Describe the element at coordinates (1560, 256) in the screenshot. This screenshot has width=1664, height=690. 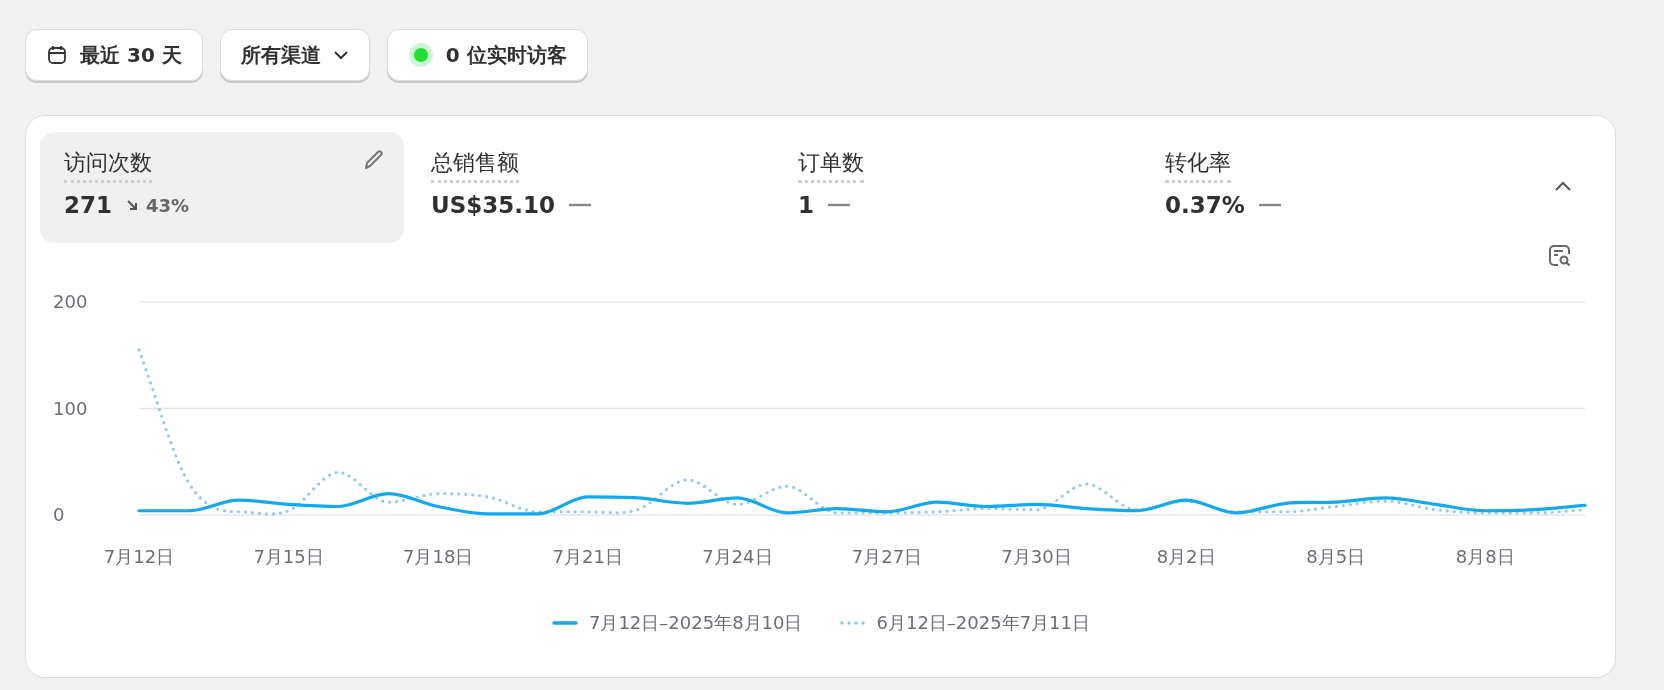
I see `search-report-icon` at that location.